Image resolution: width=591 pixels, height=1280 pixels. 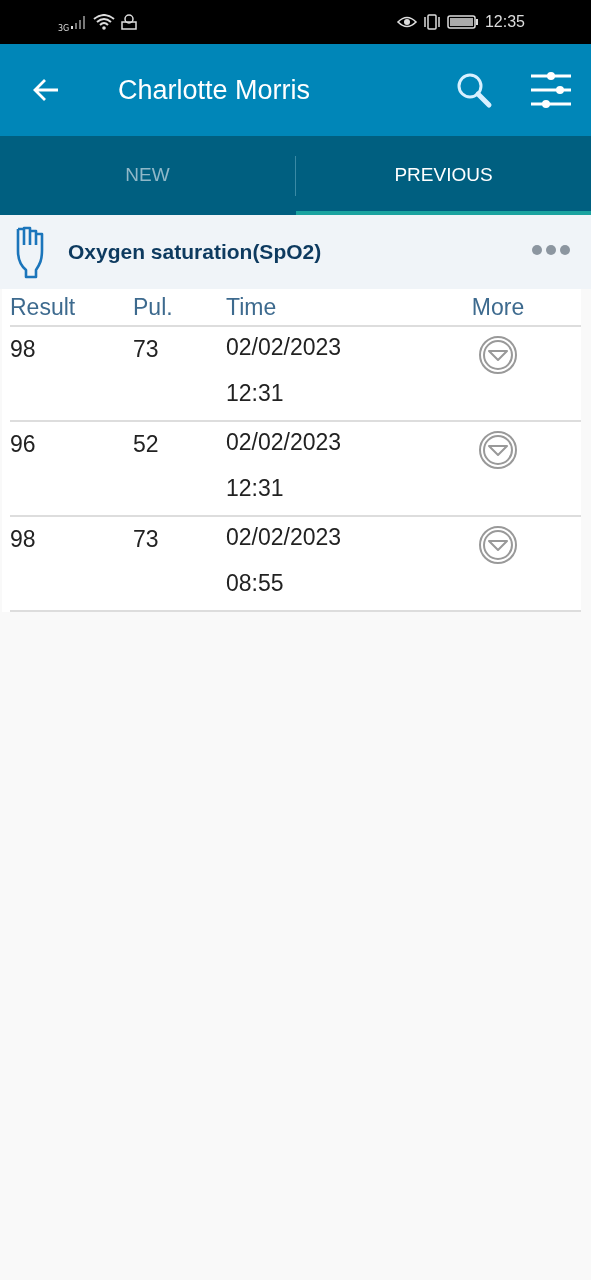 What do you see at coordinates (43, 307) in the screenshot?
I see `column-header: Result` at bounding box center [43, 307].